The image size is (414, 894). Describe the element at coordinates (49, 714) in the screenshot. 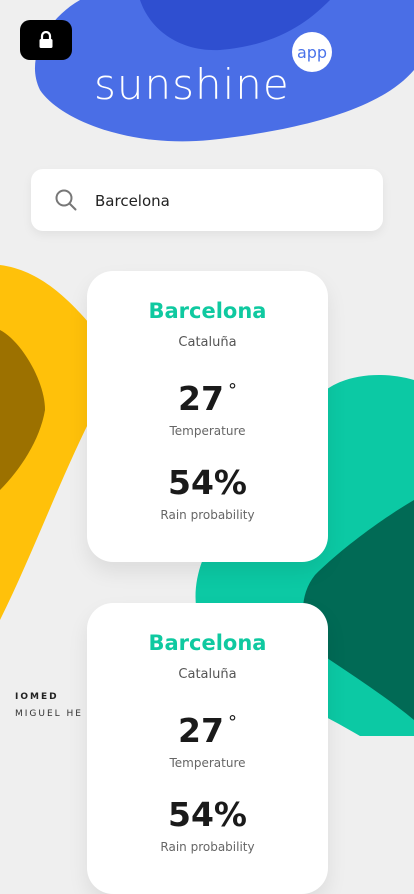

I see `credit-author: MIGUEL HE` at that location.